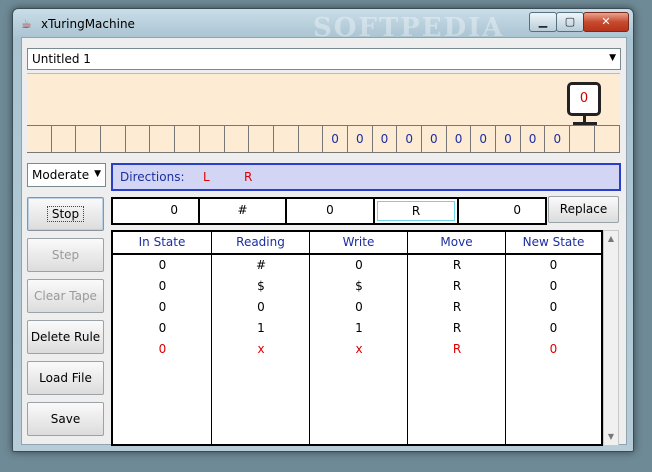 The width and height of the screenshot is (652, 472). I want to click on stop-button-label: Stop, so click(65, 214).